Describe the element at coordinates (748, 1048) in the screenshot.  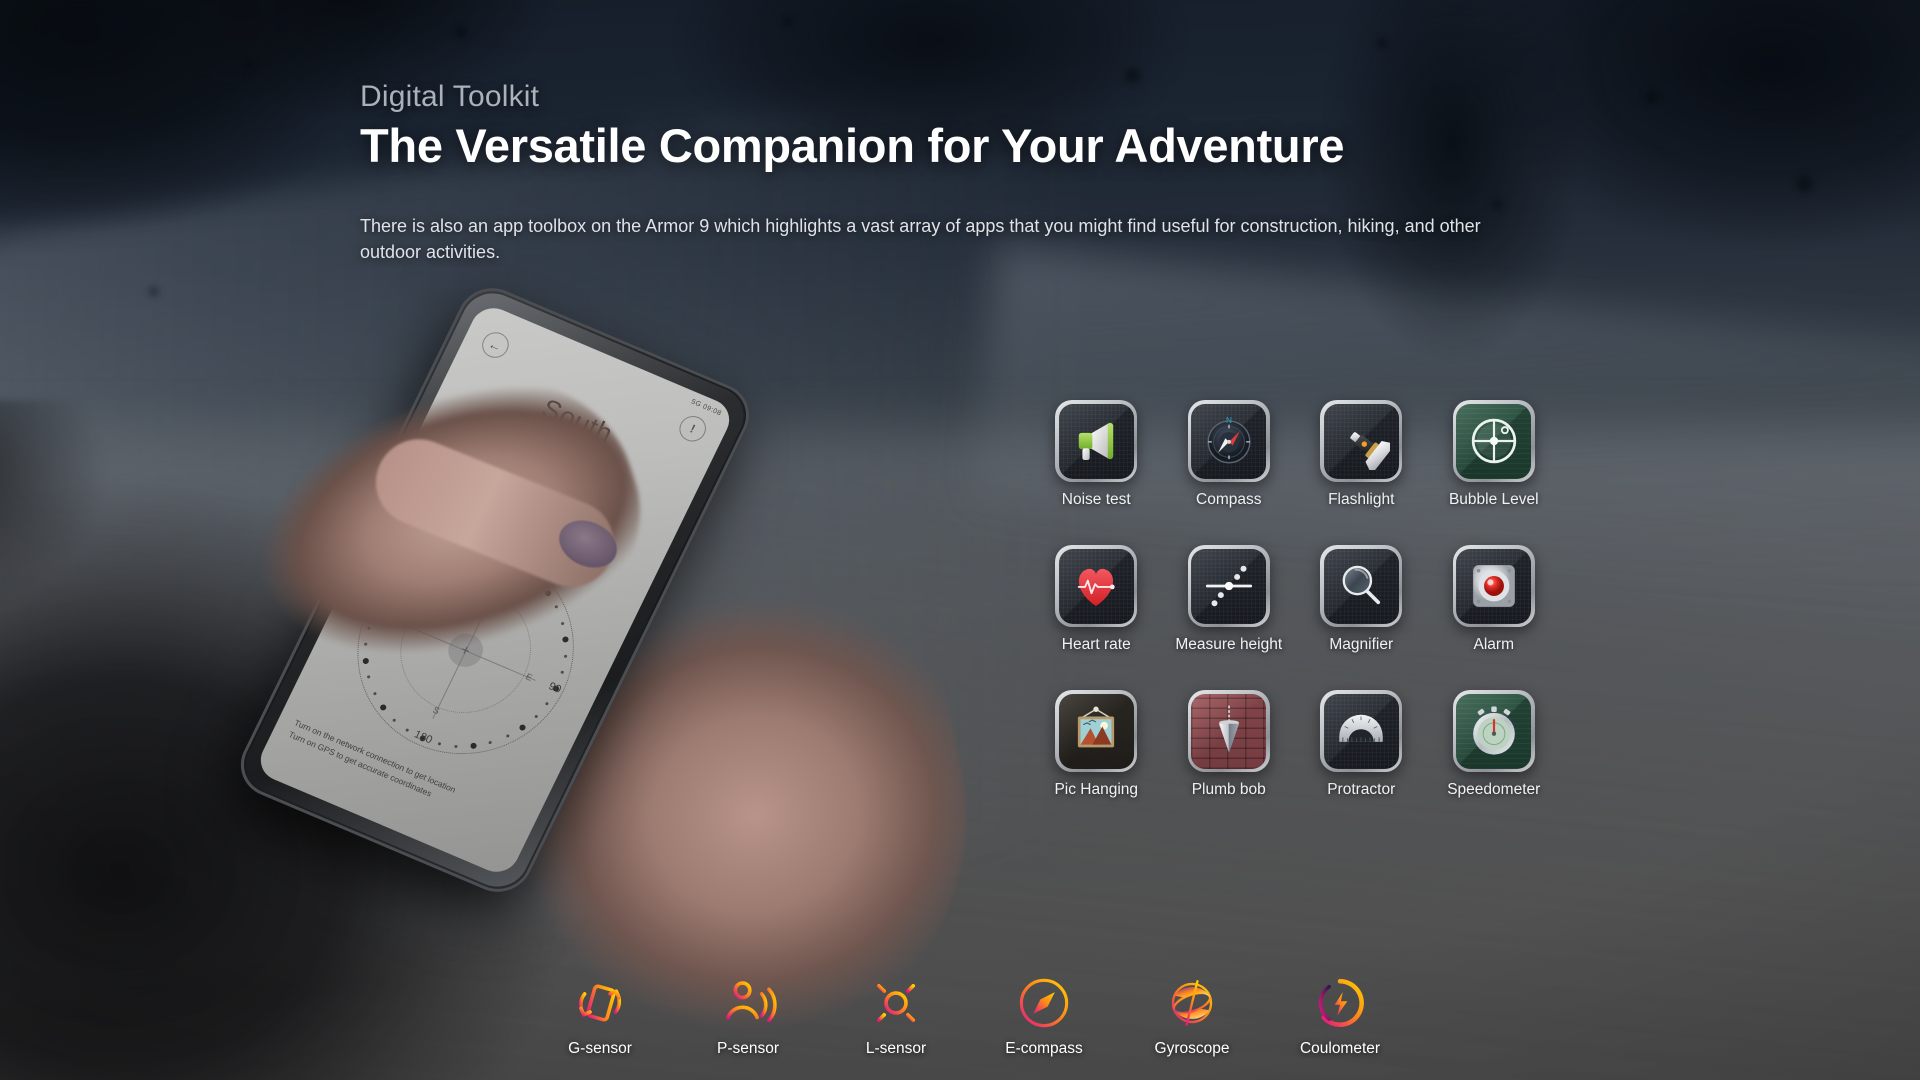
I see `sensor-label: P-sensor` at that location.